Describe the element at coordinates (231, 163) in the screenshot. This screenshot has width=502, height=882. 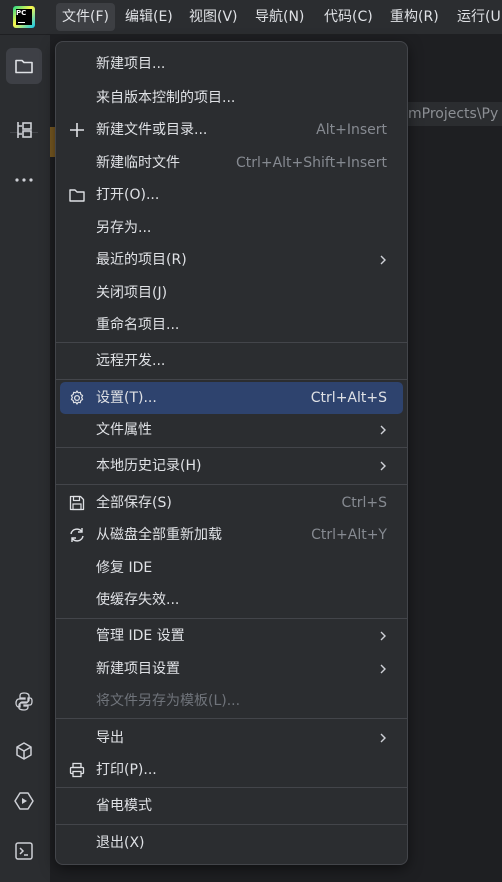
I see `menu-item-new-scratch-file: 新建临时文件 Ctrl+Alt+Shift+Insert` at that location.